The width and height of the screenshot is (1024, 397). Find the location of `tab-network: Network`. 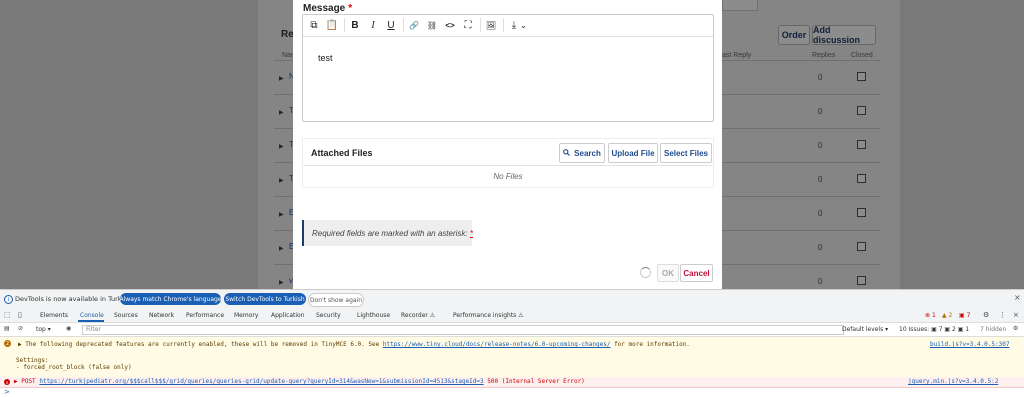

tab-network: Network is located at coordinates (161, 315).